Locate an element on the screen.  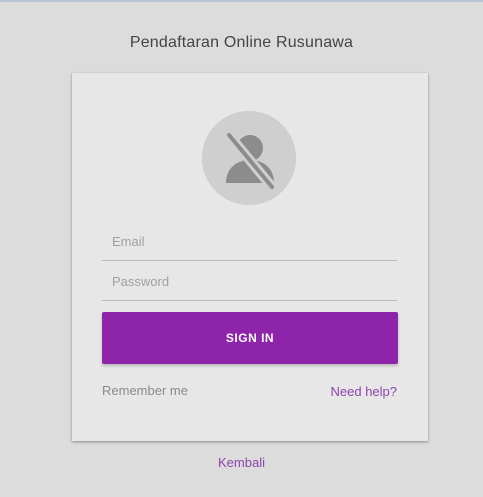
sign-in-button: SIGN IN is located at coordinates (250, 338).